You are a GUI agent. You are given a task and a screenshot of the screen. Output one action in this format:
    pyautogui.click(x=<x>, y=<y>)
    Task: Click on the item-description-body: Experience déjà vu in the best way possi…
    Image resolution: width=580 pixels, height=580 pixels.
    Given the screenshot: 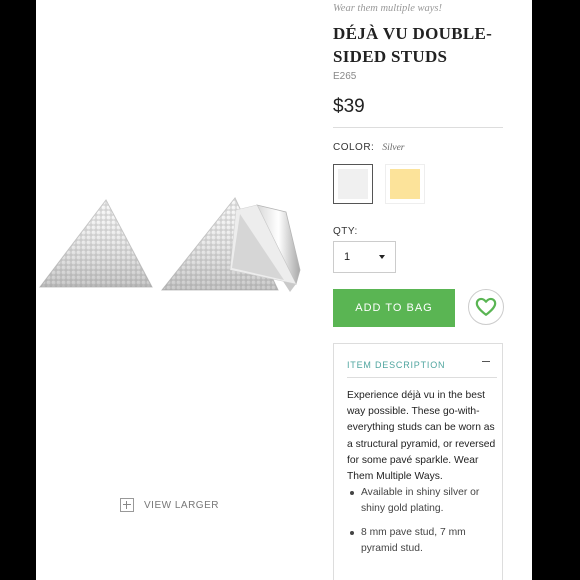 What is the action you would take?
    pyautogui.click(x=422, y=470)
    